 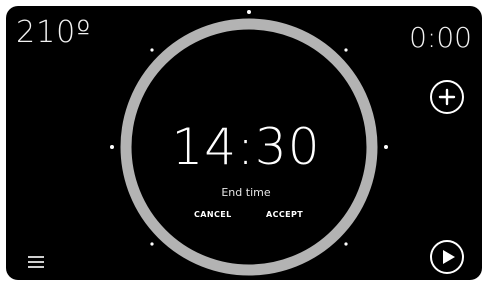 I want to click on play-icon, so click(x=449, y=257).